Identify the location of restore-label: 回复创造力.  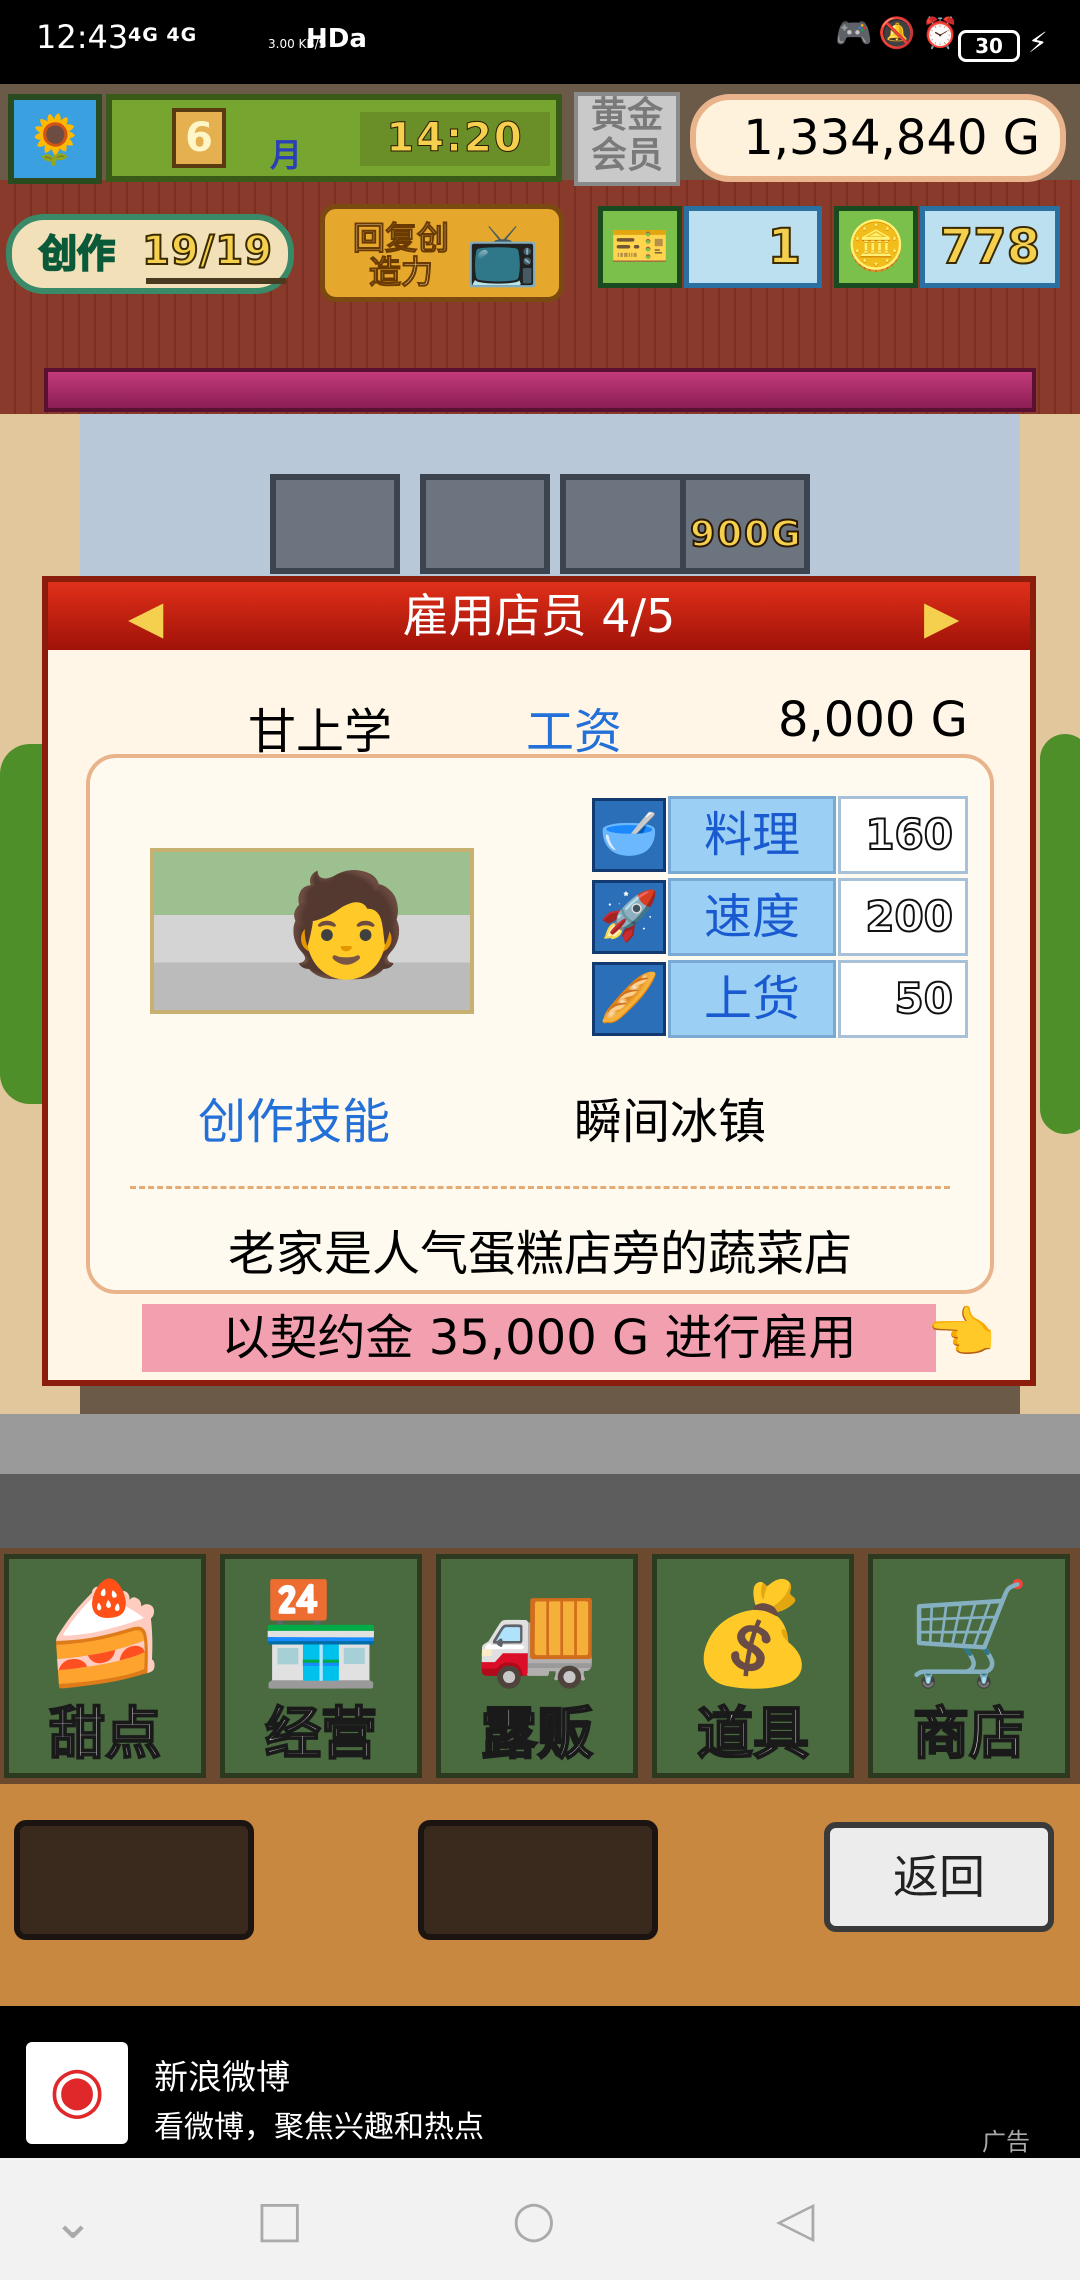
(400, 255).